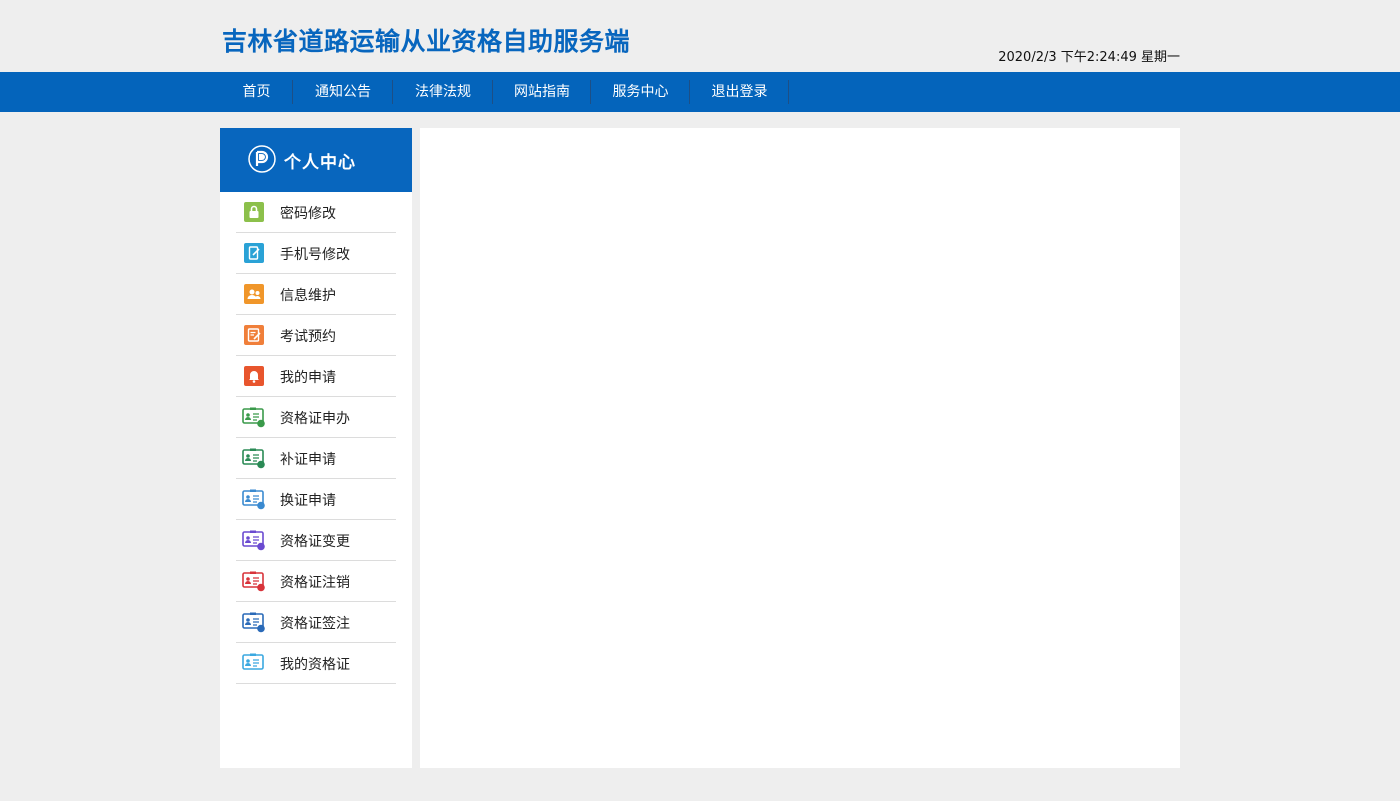  I want to click on sidebar-item-certificate-cancel: 资格证注销, so click(316, 581).